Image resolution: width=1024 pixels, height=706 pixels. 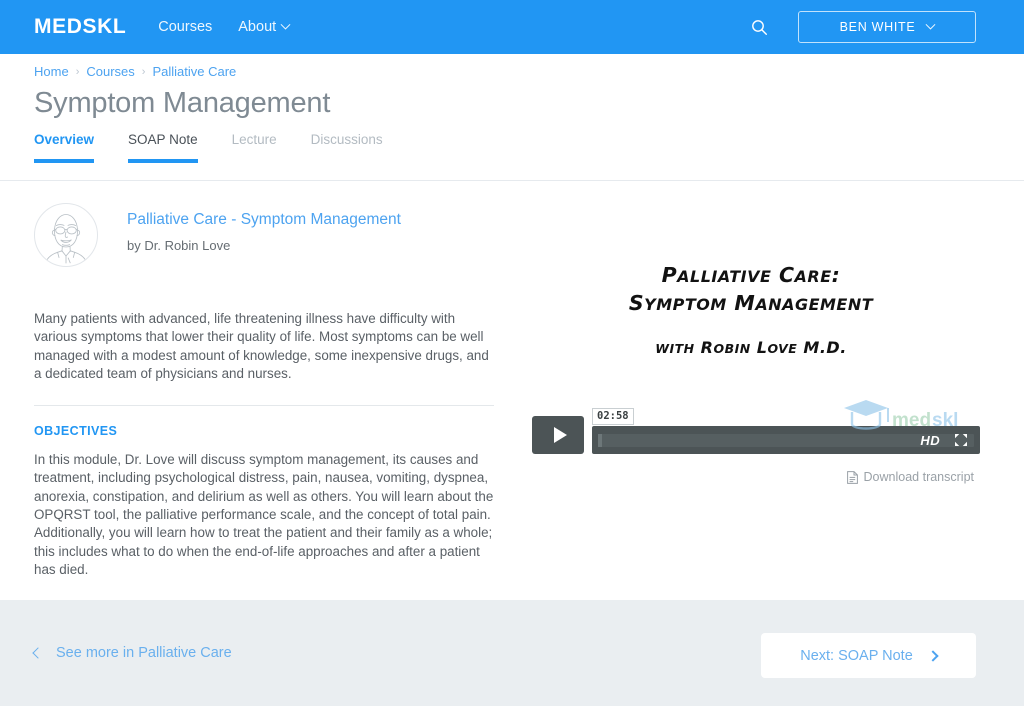 What do you see at coordinates (257, 27) in the screenshot?
I see `nav-link-about-label: About` at bounding box center [257, 27].